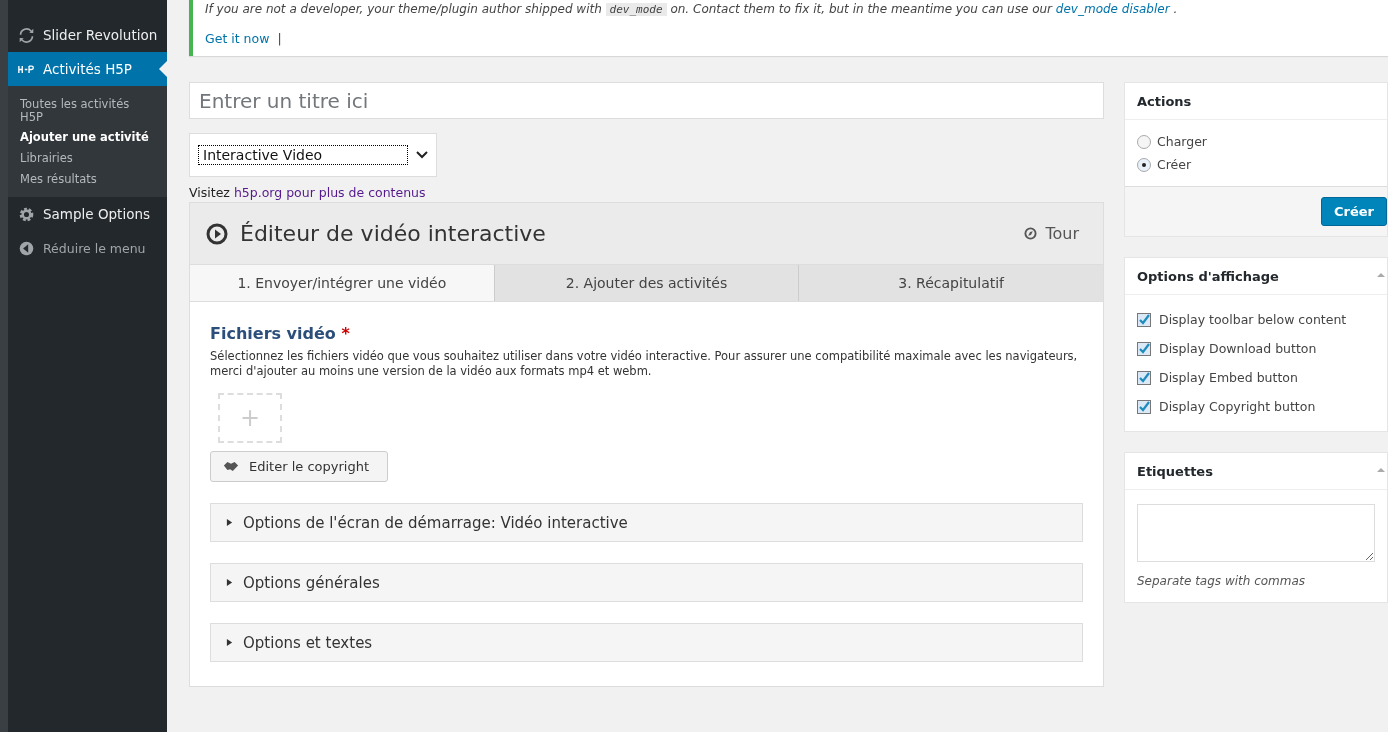 This screenshot has height=732, width=1388. I want to click on step-tab: 1. Envoyer/intégrer une vidéo, so click(342, 283).